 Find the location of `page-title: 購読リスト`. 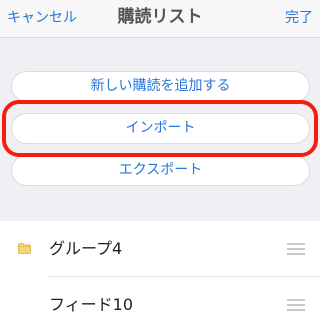

page-title: 購読リスト is located at coordinates (160, 17).